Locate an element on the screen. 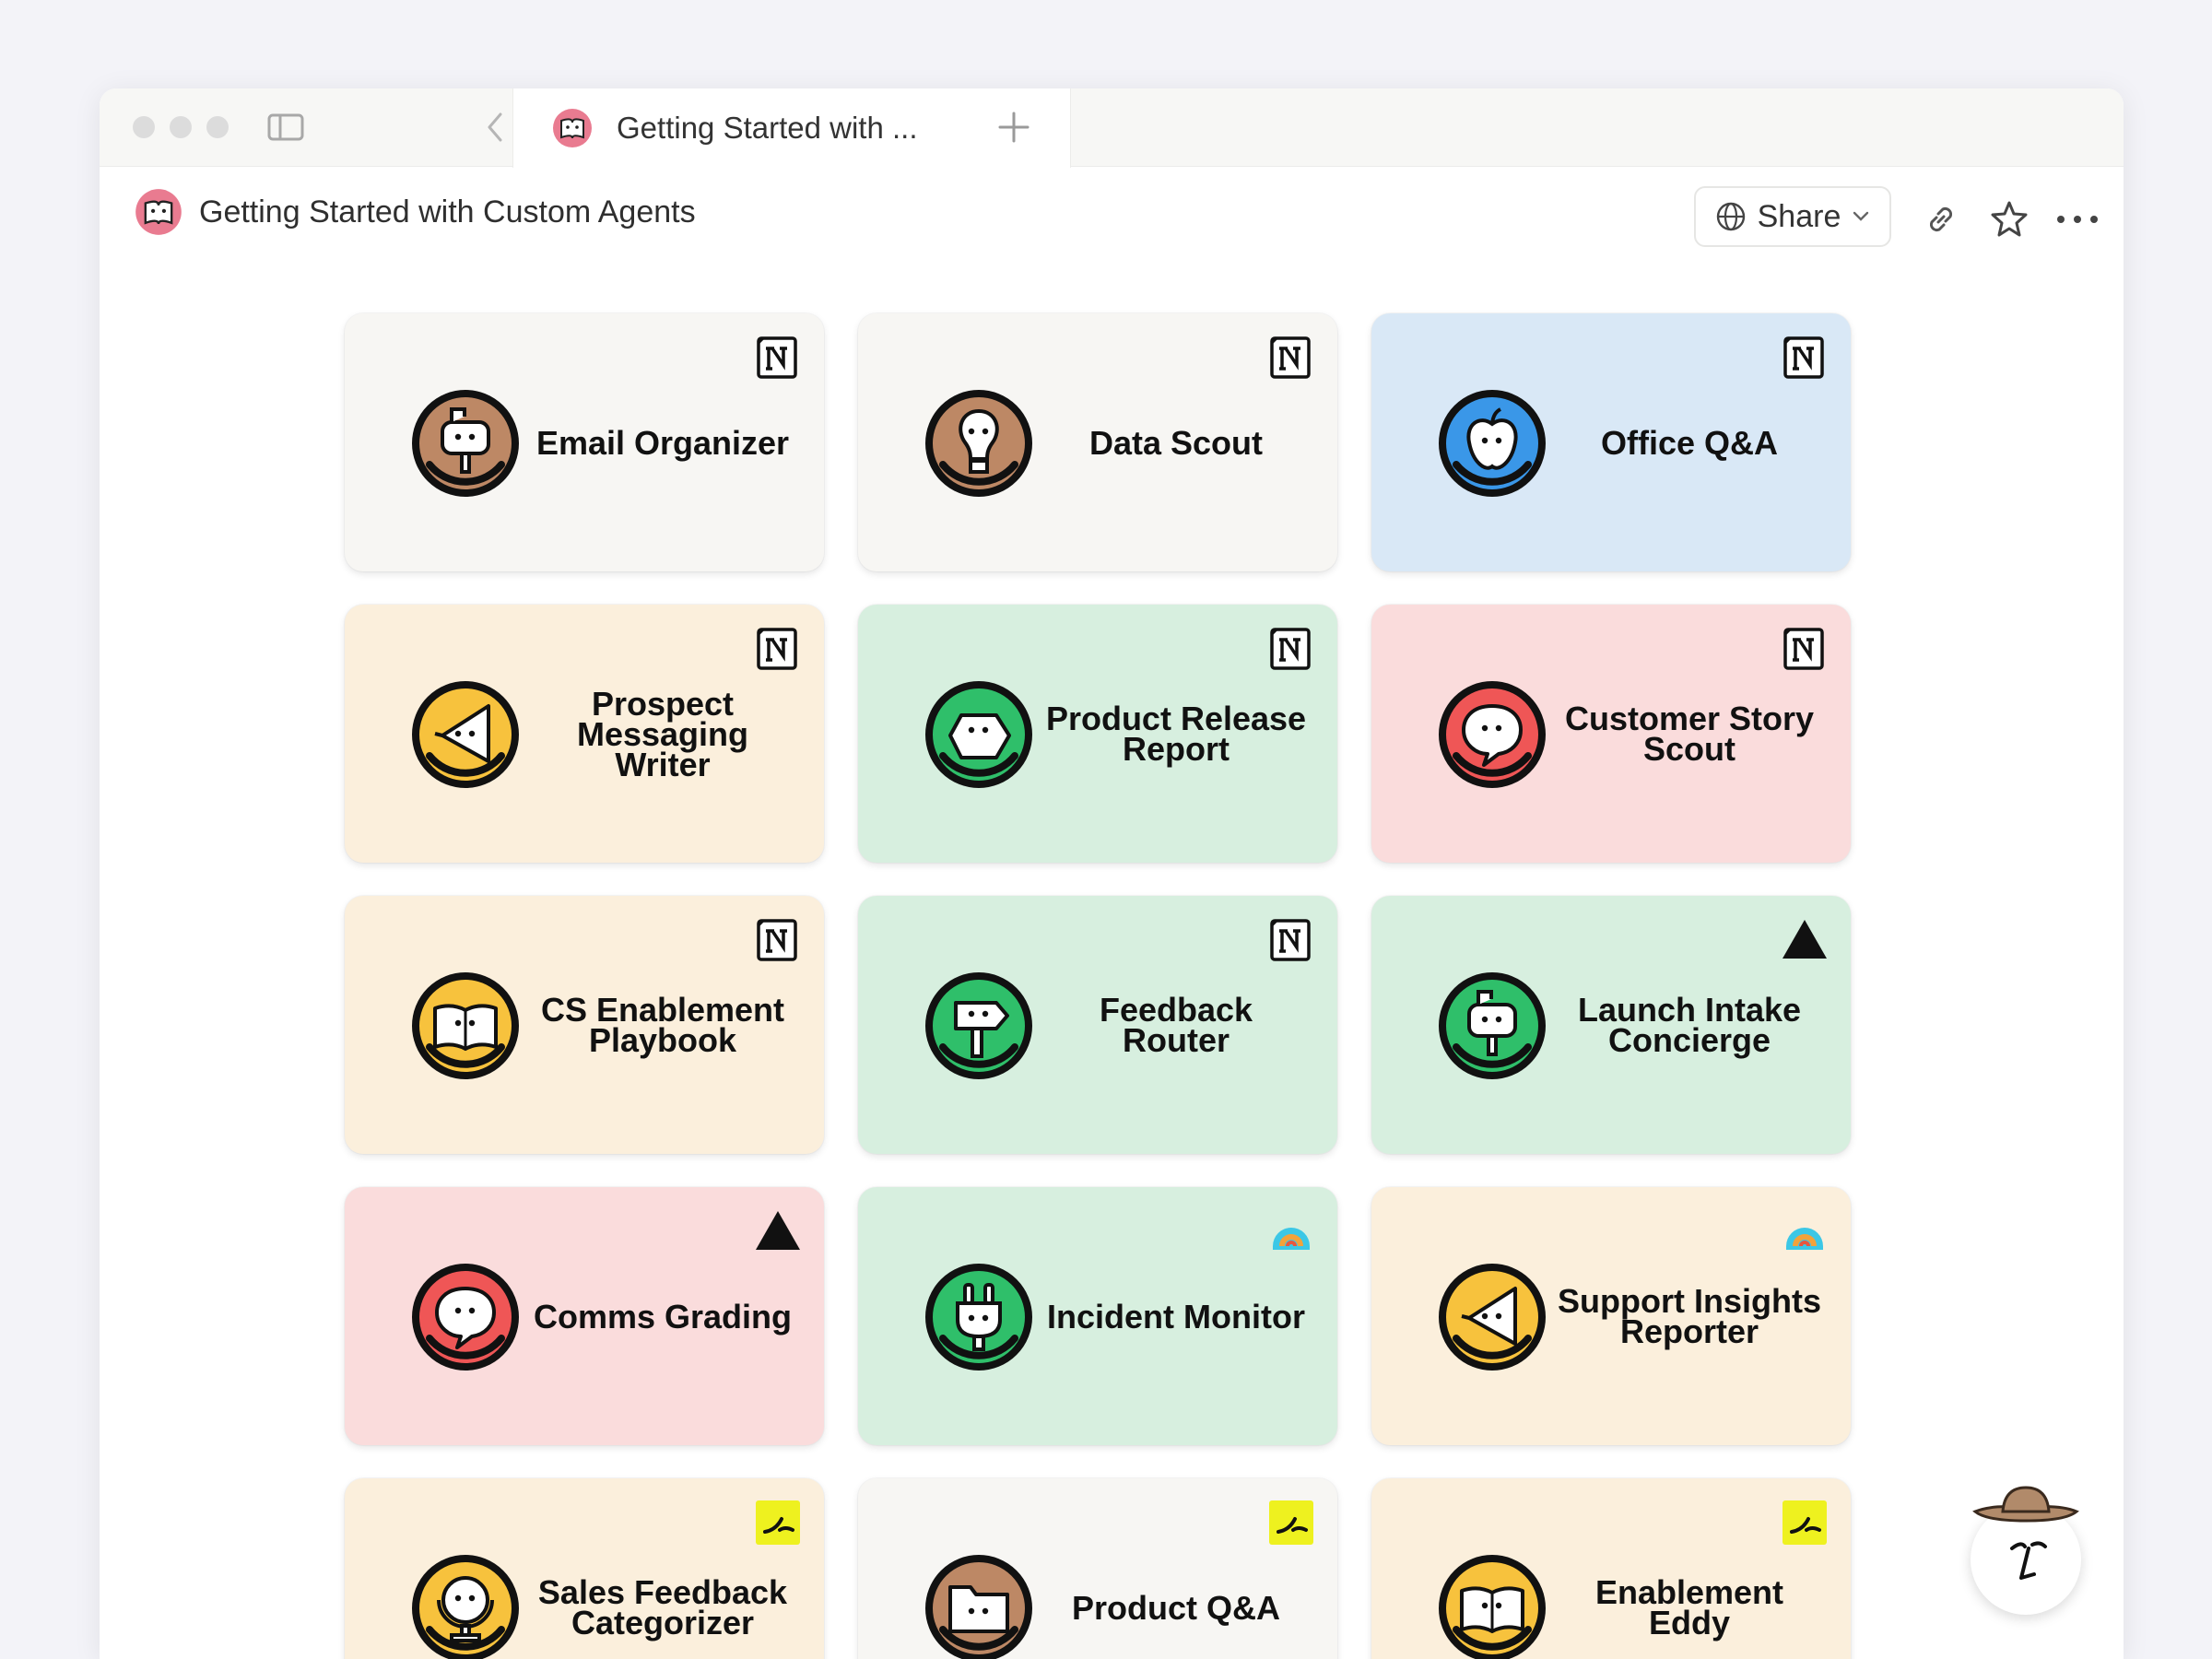 The width and height of the screenshot is (2212, 1659). new-tab-plus-icon is located at coordinates (1014, 127).